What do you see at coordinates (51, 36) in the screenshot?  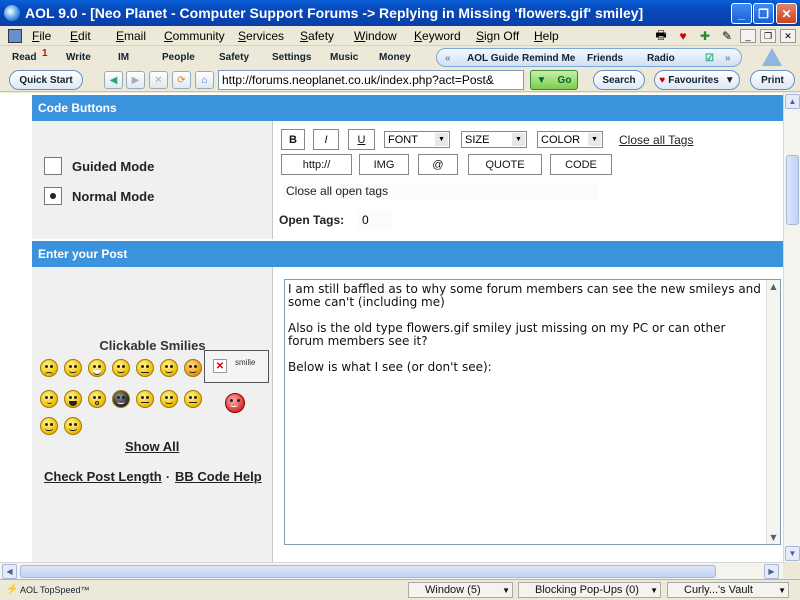 I see `menu-file: File` at bounding box center [51, 36].